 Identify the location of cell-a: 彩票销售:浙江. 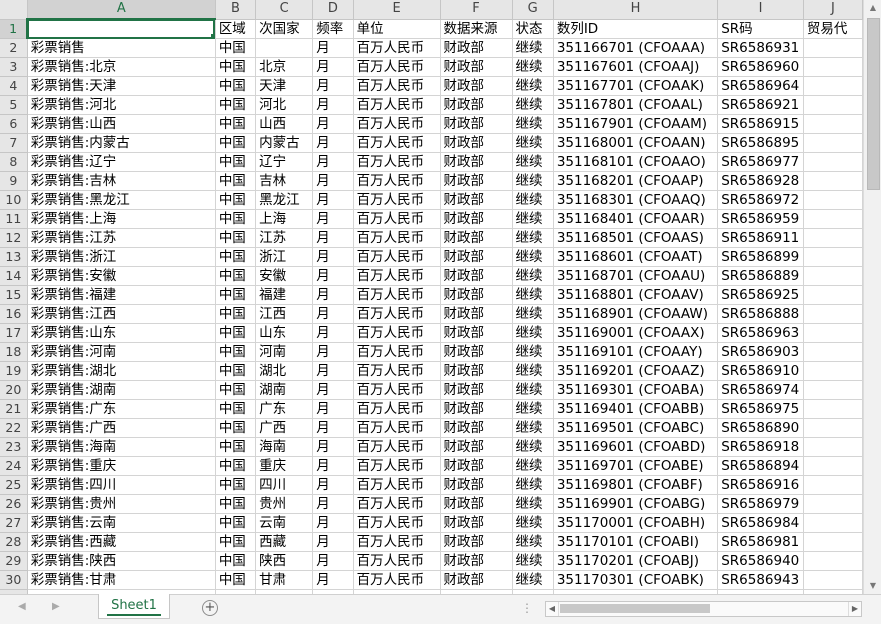
(121, 257).